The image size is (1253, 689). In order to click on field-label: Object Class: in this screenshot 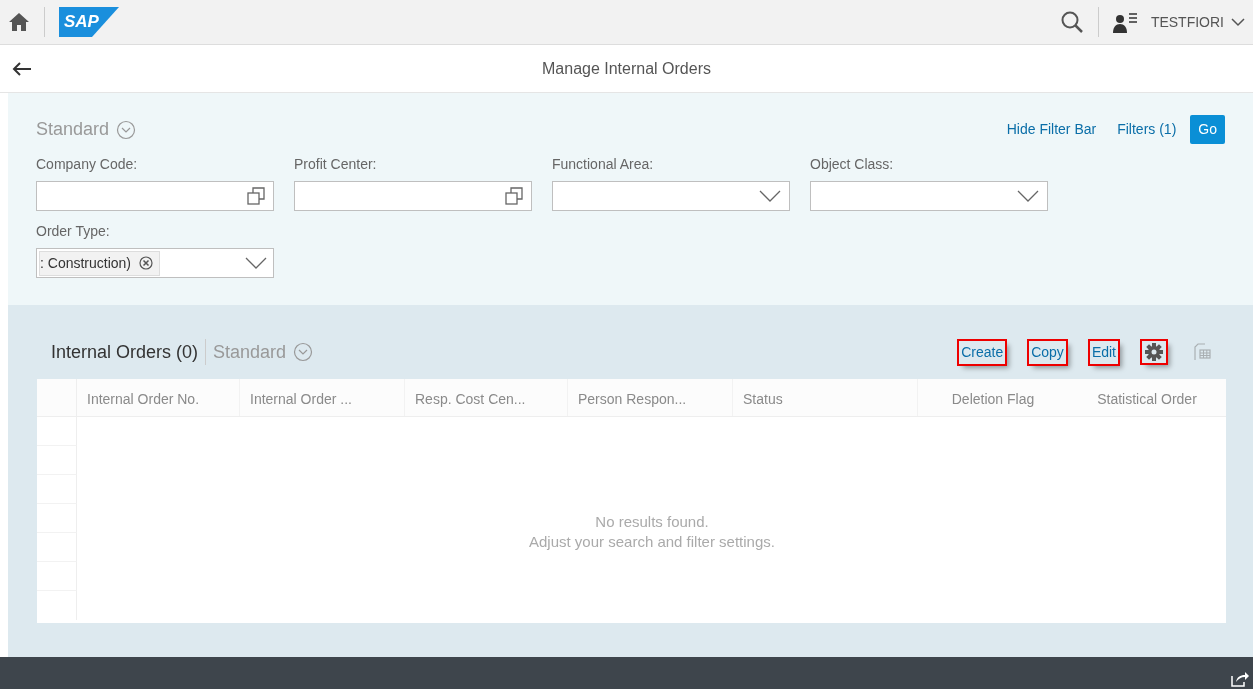, I will do `click(852, 164)`.